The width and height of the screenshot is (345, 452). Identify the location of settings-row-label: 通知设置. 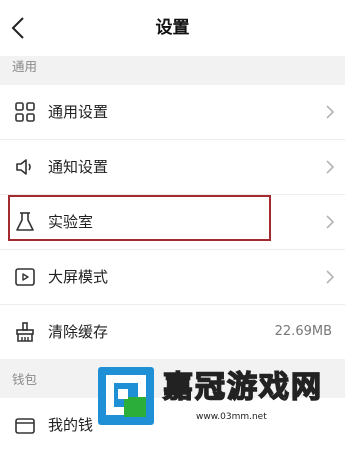
(78, 167).